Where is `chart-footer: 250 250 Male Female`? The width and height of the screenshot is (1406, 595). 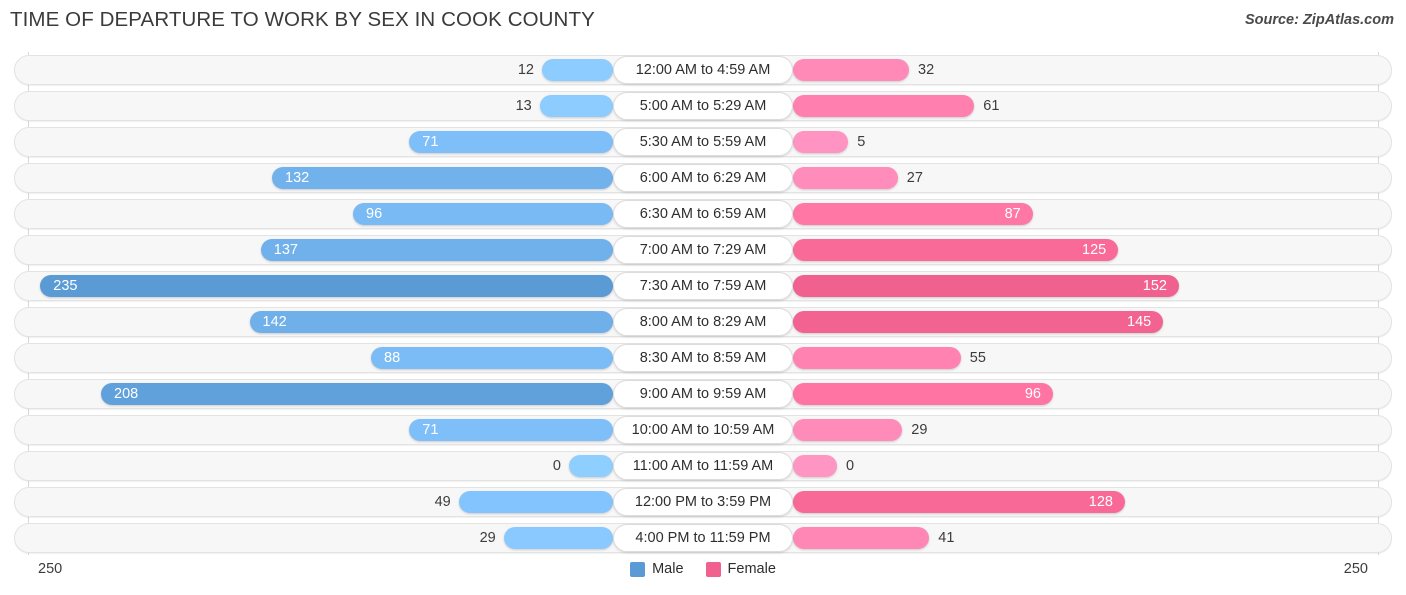 chart-footer: 250 250 Male Female is located at coordinates (703, 575).